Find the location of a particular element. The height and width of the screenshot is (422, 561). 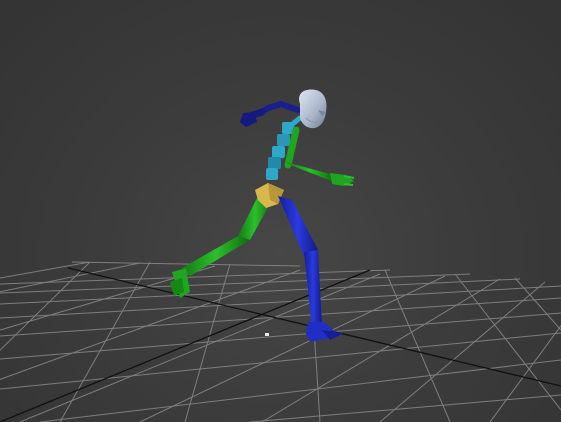

biped-right-arm is located at coordinates (319, 156).